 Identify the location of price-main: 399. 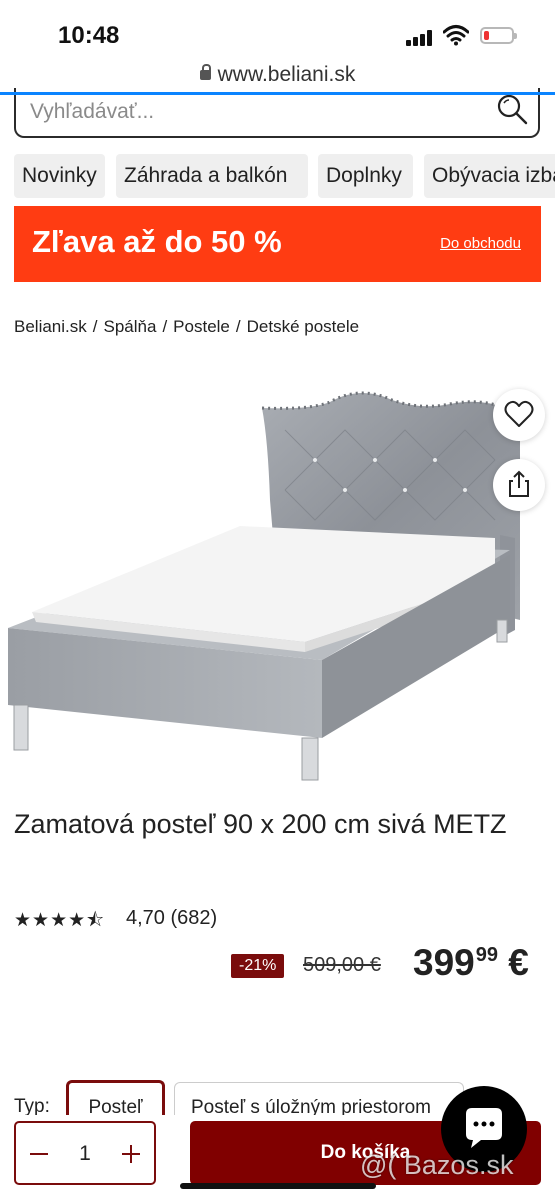
(444, 962).